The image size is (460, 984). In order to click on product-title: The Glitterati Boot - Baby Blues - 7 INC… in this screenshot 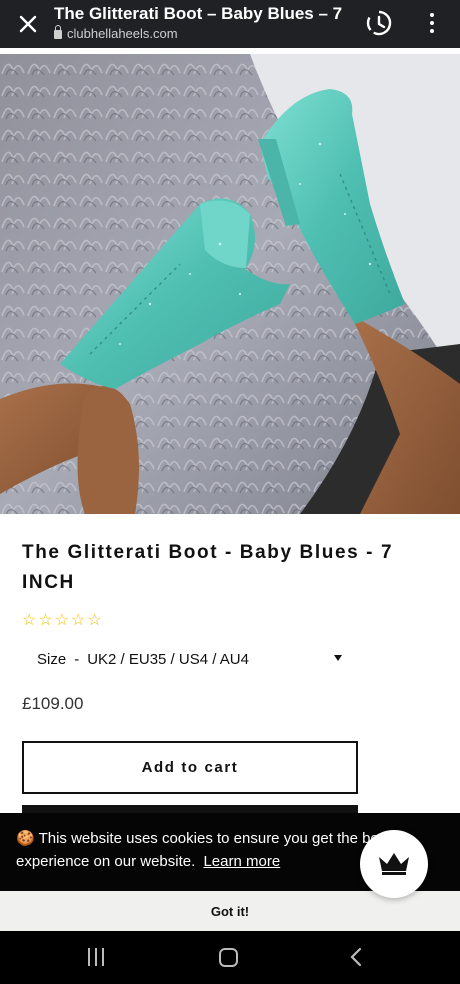, I will do `click(208, 567)`.